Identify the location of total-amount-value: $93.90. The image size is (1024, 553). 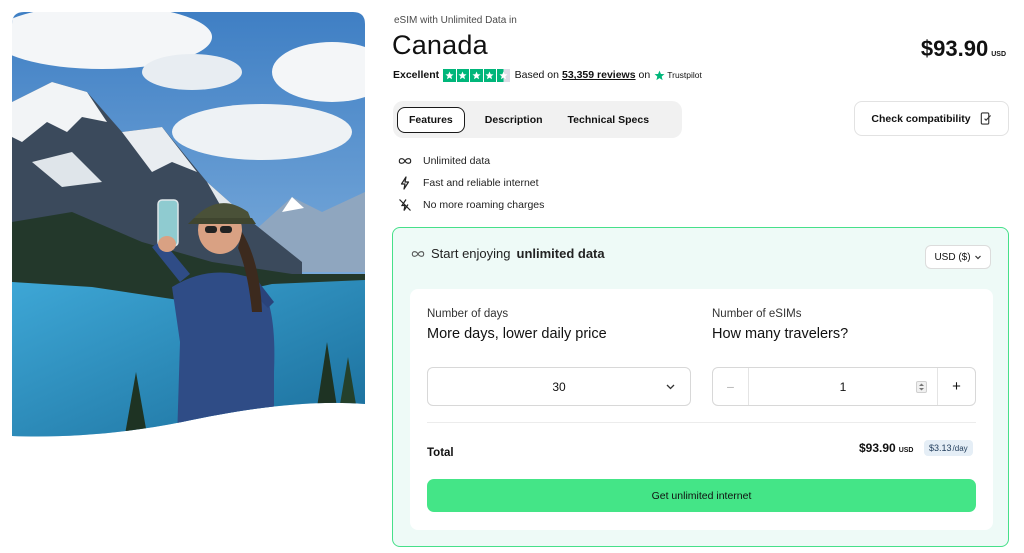
(877, 448).